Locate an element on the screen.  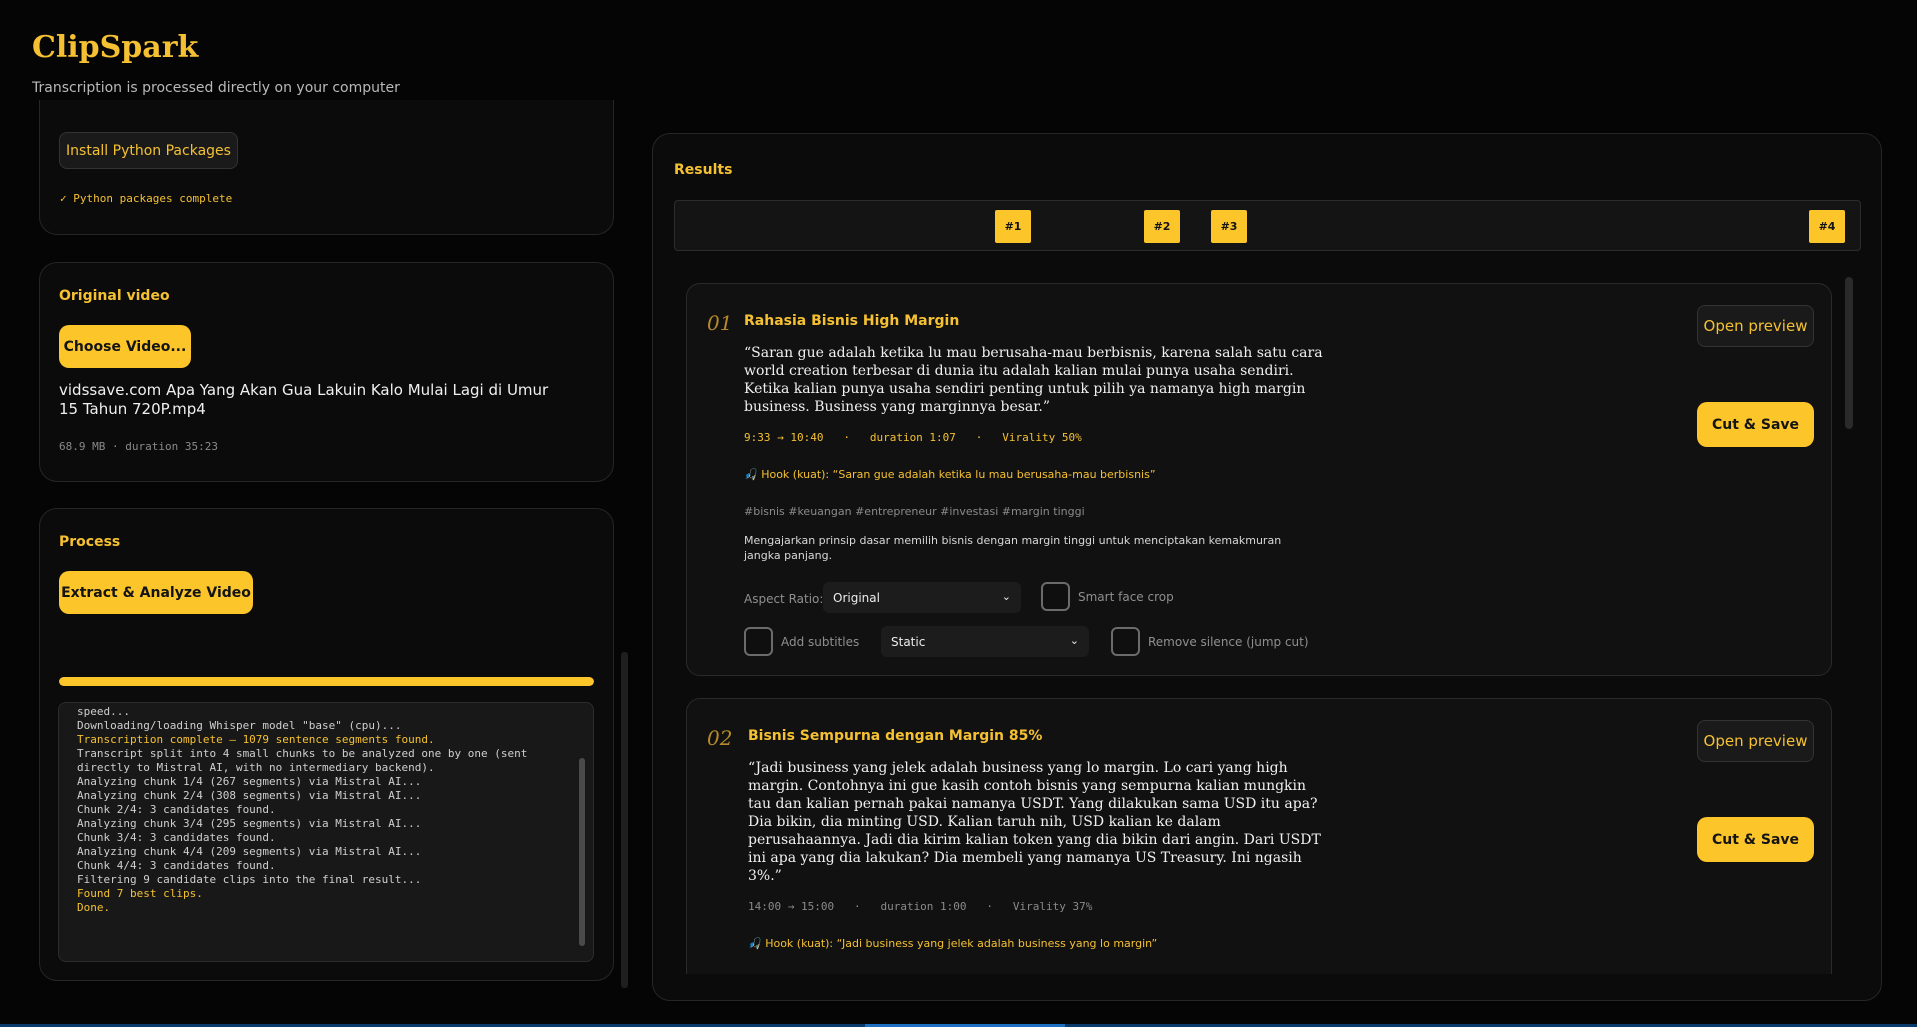
aspect-ratio-select: Original ⌄ is located at coordinates (922, 597).